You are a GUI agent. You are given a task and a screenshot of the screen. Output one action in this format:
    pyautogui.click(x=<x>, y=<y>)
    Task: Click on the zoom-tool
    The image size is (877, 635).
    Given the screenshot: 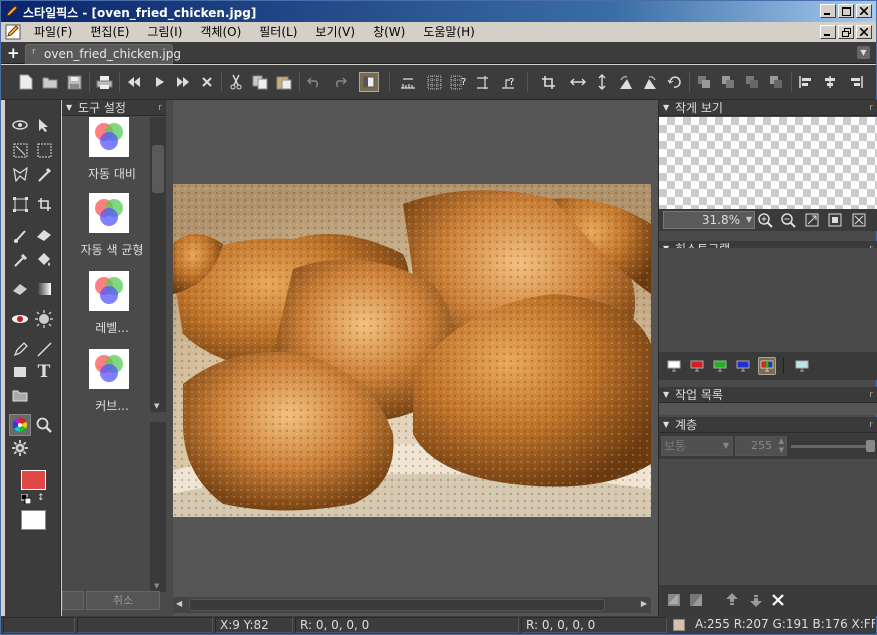 What is the action you would take?
    pyautogui.click(x=44, y=425)
    